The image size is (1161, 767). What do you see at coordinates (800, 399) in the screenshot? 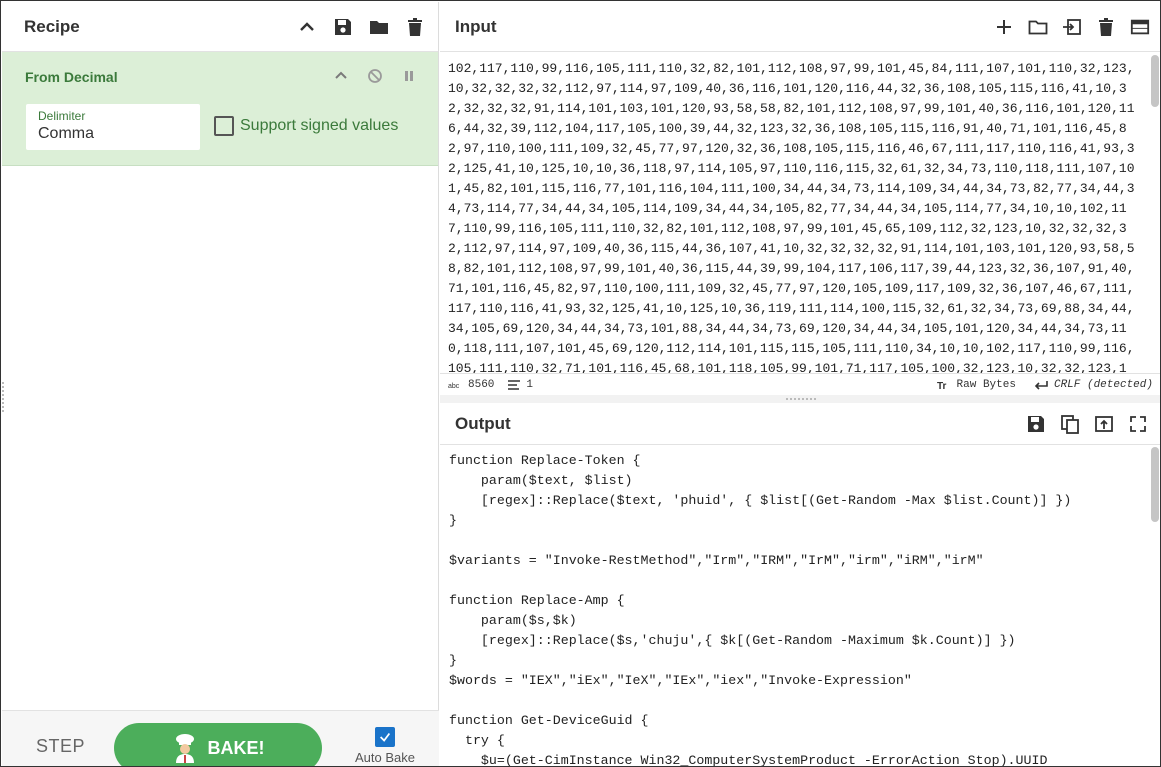
I see `io-splitter` at bounding box center [800, 399].